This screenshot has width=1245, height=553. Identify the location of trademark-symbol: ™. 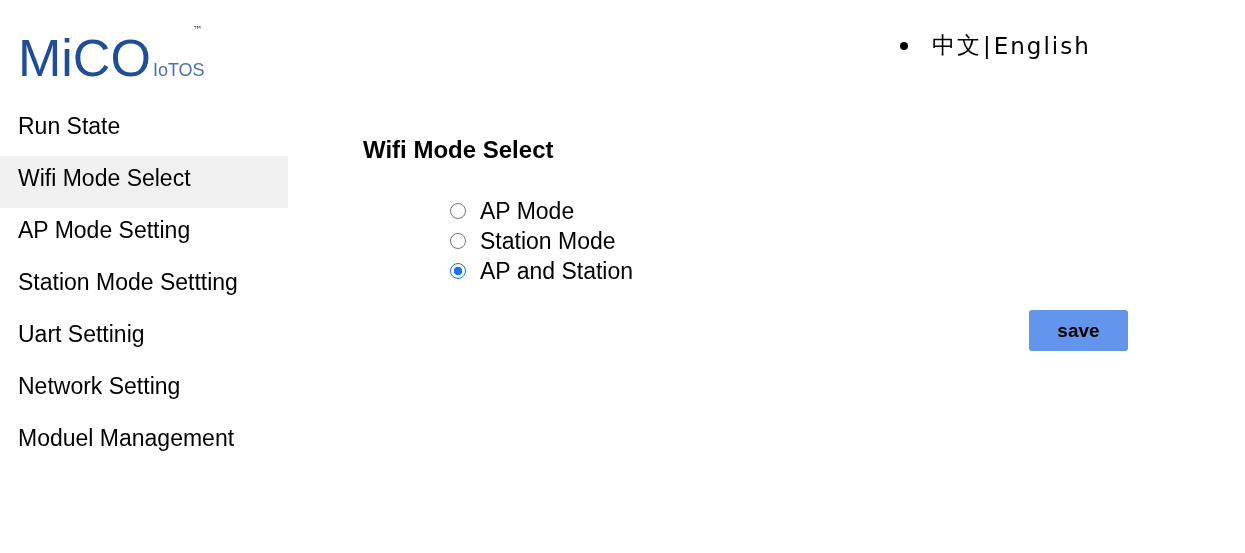
(197, 30).